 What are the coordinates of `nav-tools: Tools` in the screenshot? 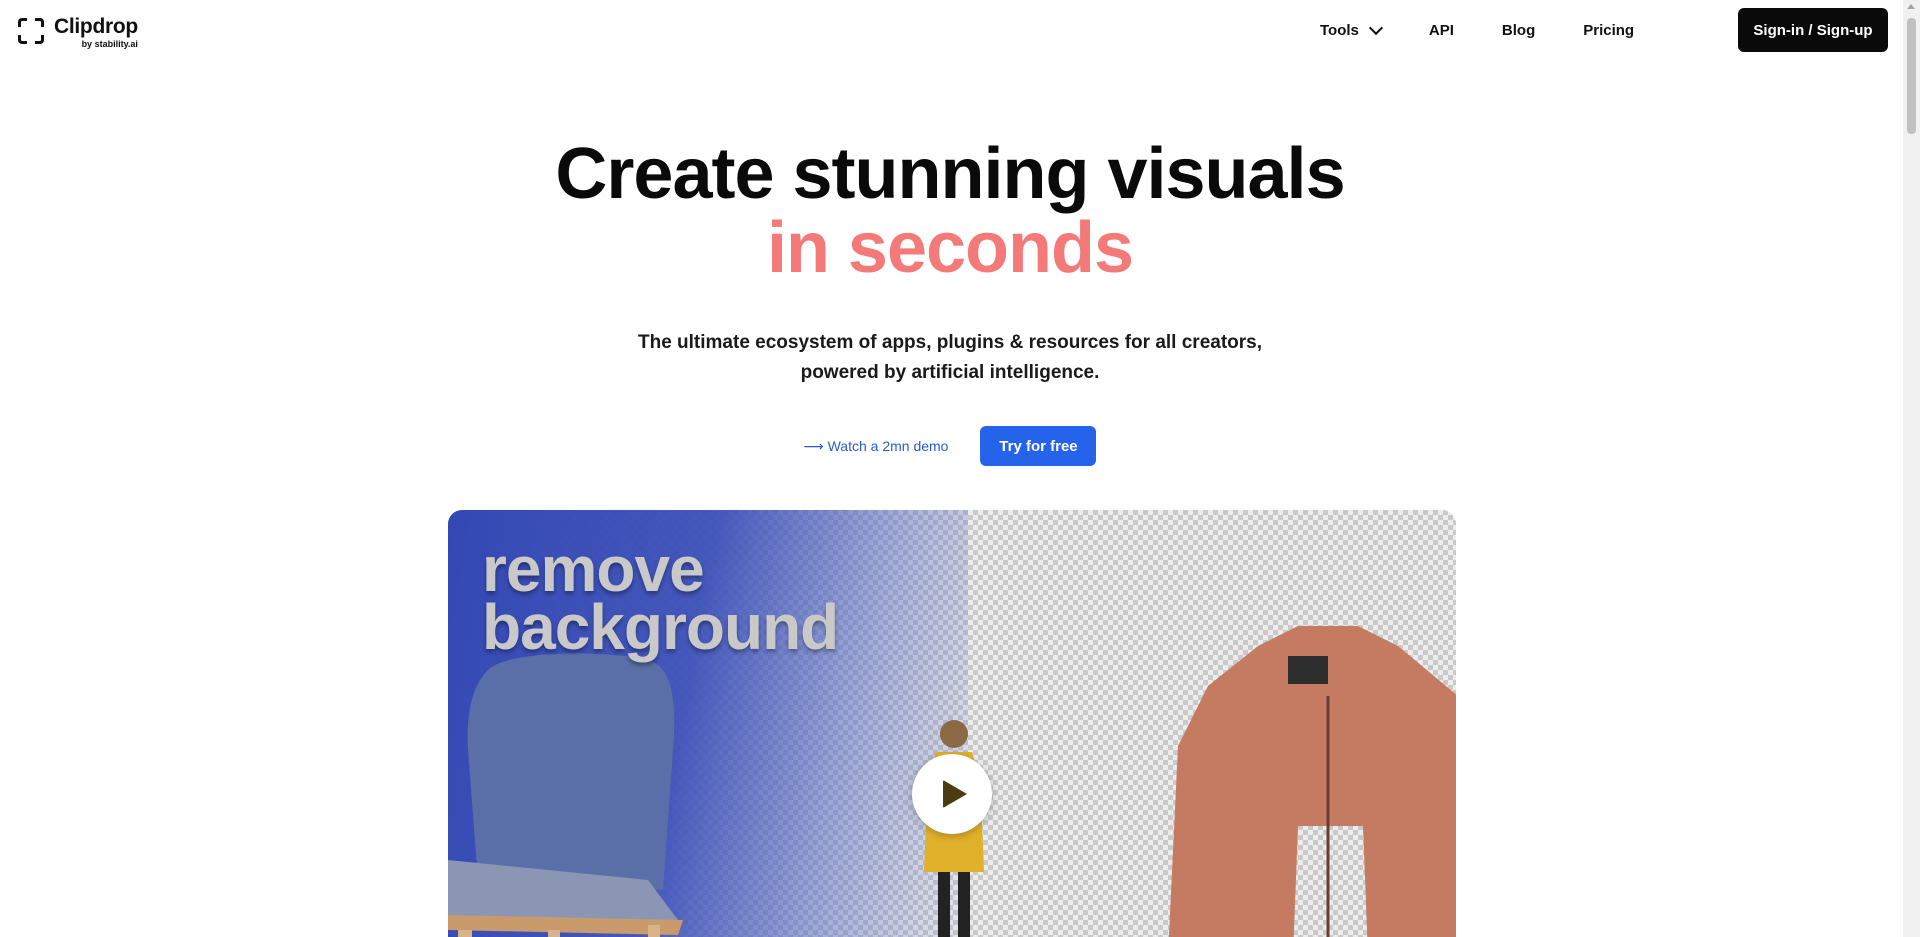 It's located at (1351, 29).